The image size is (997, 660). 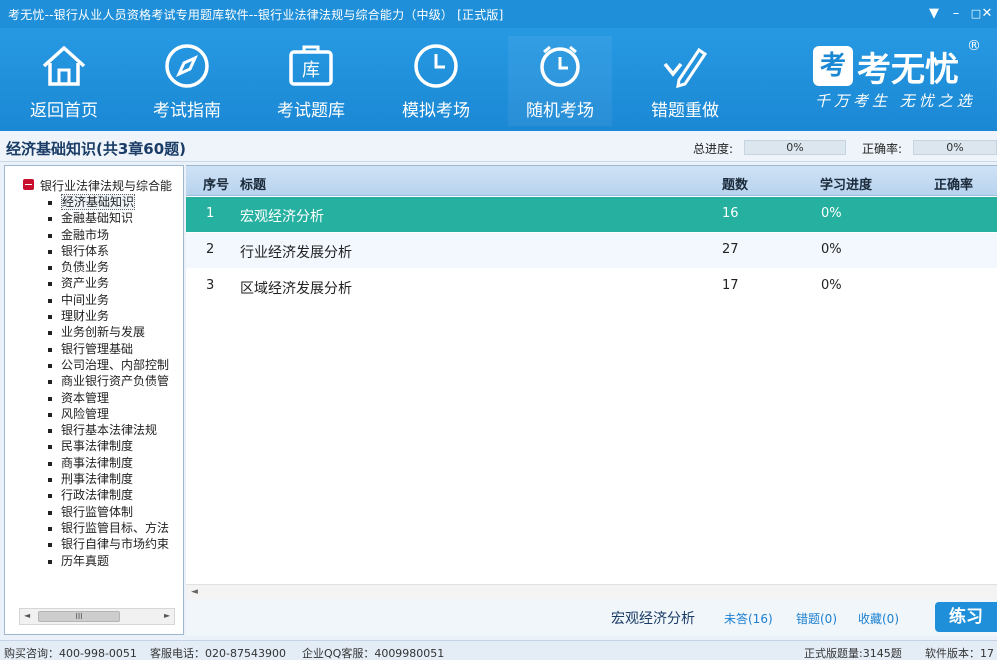 What do you see at coordinates (70, 653) in the screenshot?
I see `purchase-phone: 购买咨询：400-998-0051` at bounding box center [70, 653].